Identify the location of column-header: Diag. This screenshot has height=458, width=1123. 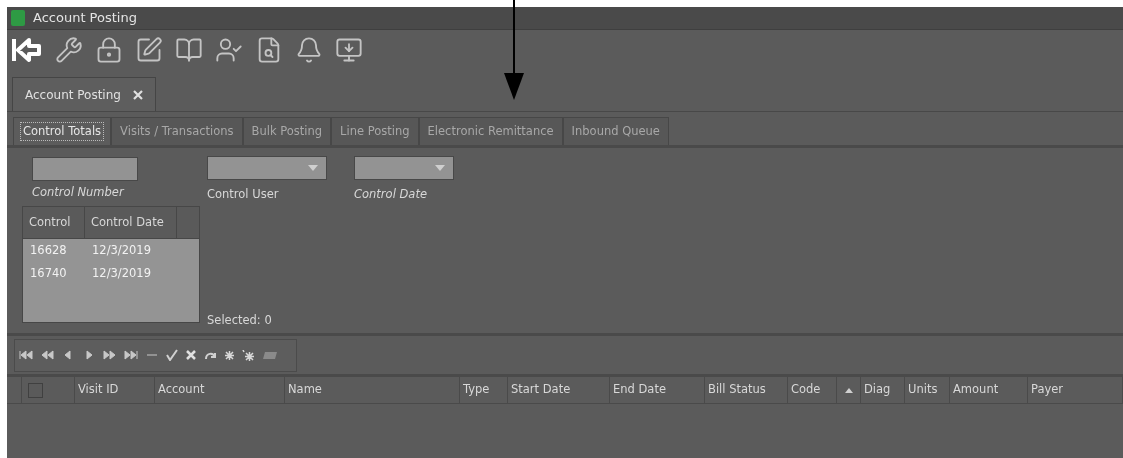
(877, 390).